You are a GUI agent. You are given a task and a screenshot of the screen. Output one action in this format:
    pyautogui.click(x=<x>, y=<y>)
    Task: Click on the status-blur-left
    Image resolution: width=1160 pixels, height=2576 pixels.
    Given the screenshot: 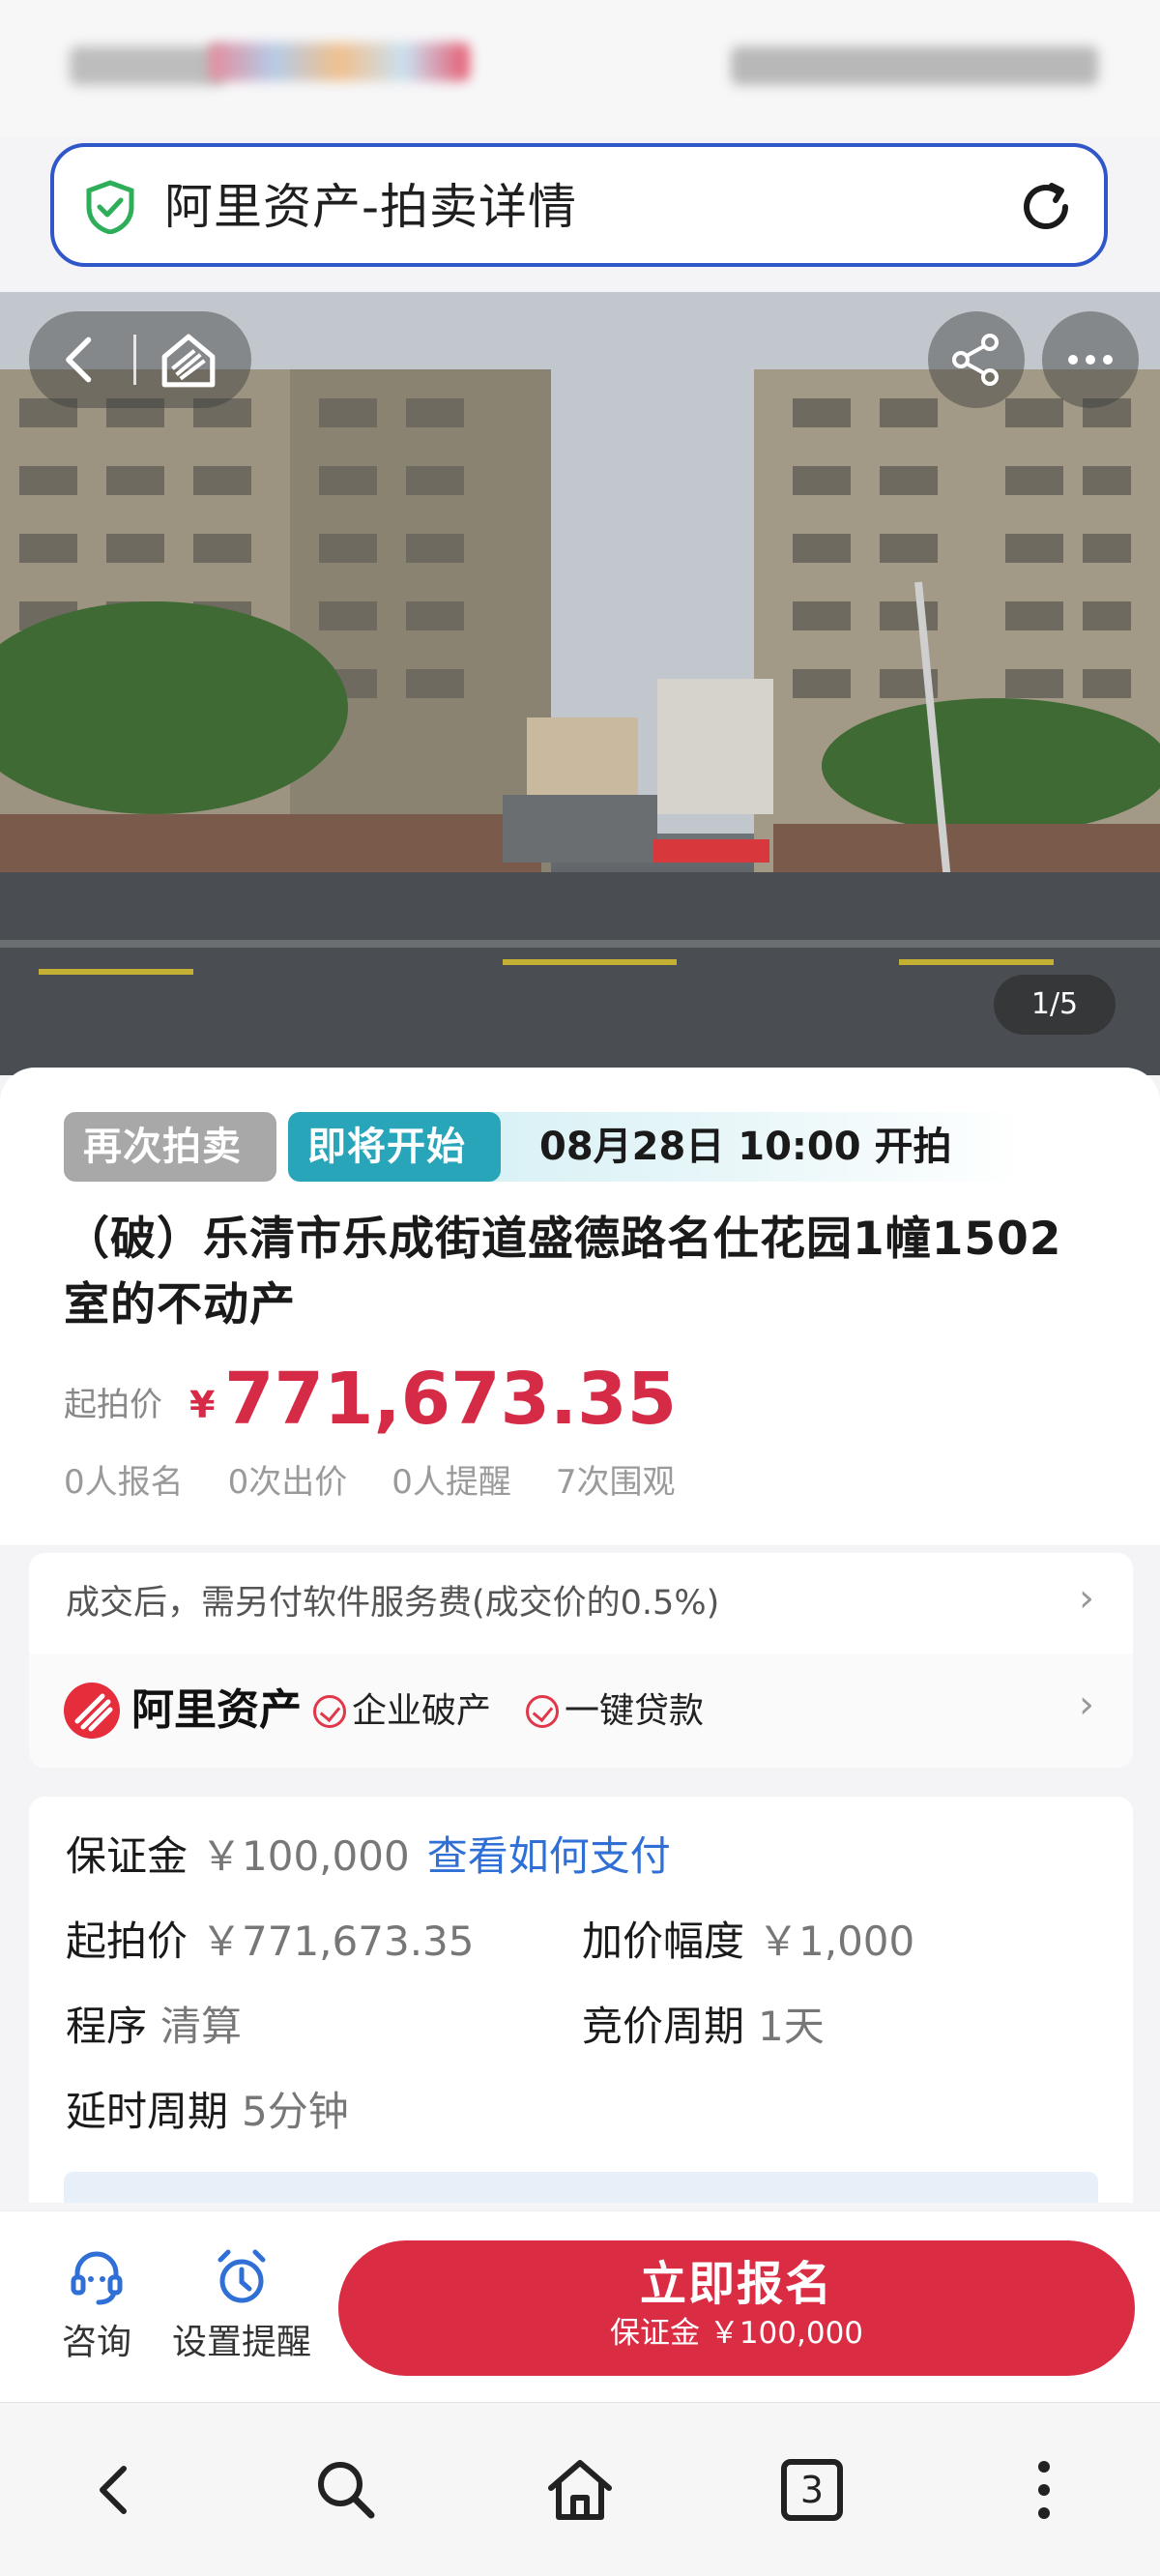 What is the action you would take?
    pyautogui.click(x=147, y=65)
    